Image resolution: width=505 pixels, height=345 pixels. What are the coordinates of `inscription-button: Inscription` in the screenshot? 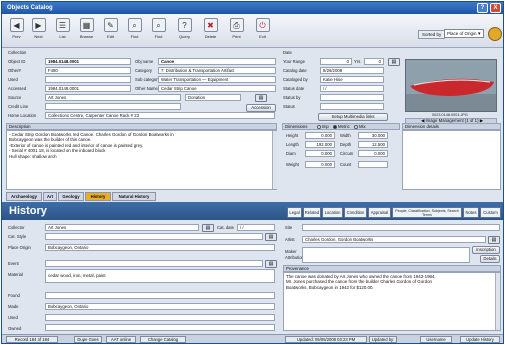 It's located at (486, 250).